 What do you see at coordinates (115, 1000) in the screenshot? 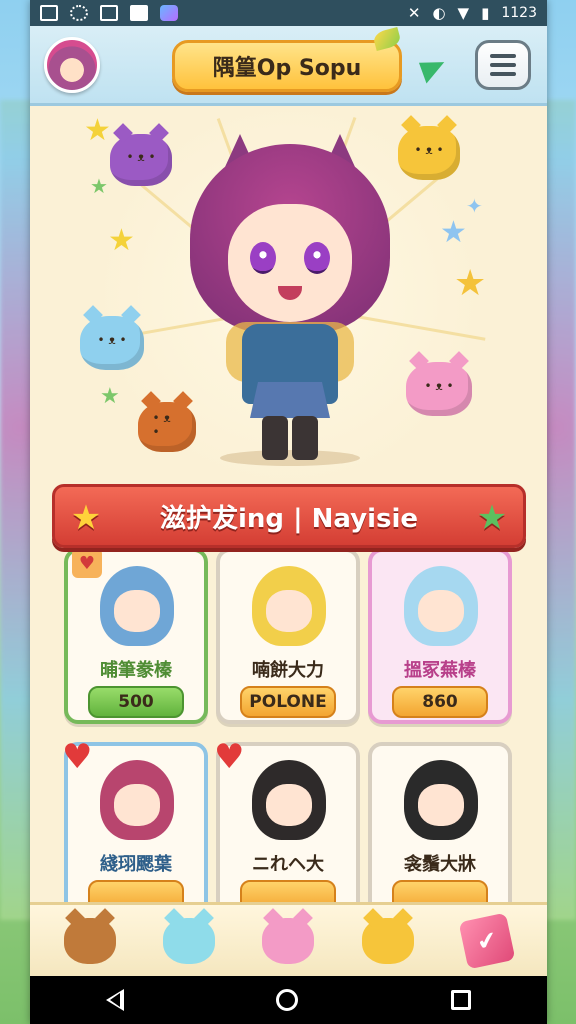
I see `back-icon` at bounding box center [115, 1000].